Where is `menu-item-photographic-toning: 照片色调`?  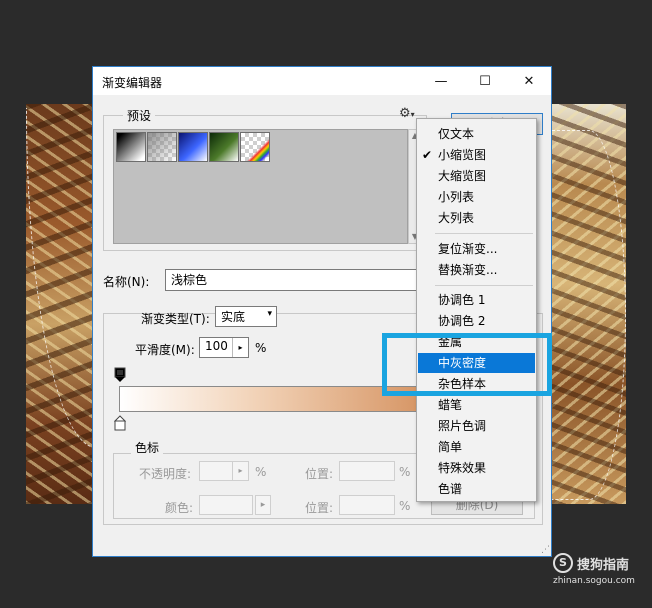
menu-item-photographic-toning: 照片色调 is located at coordinates (476, 426).